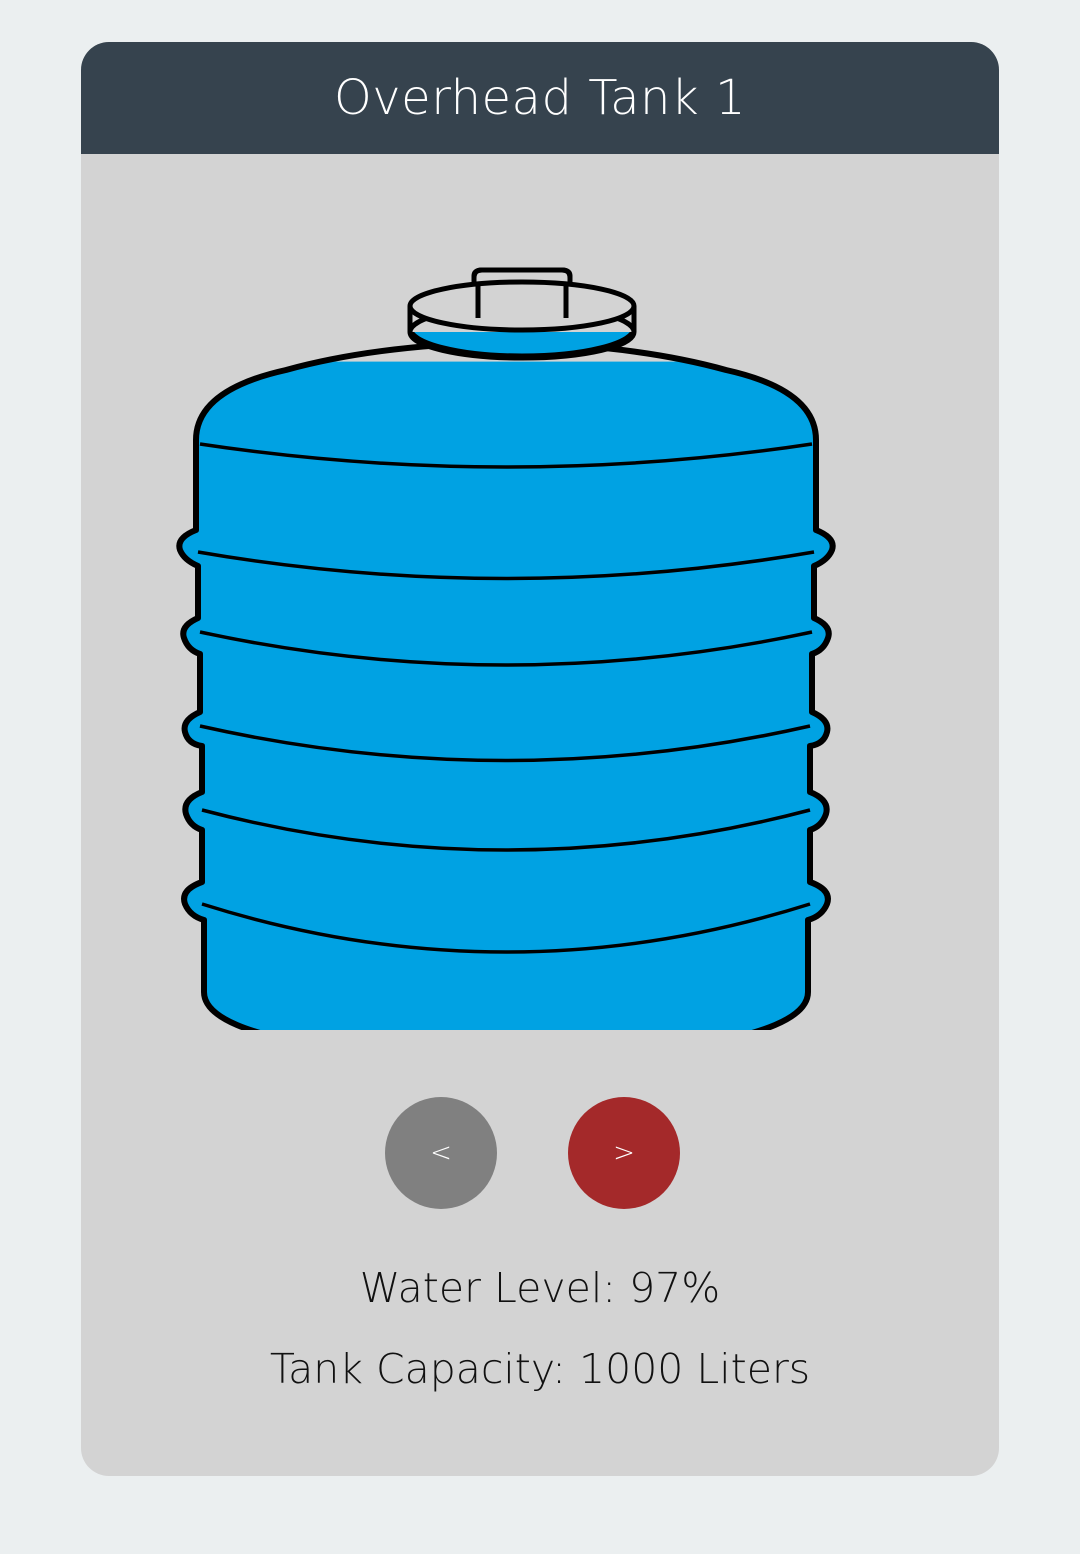 This screenshot has height=1554, width=1080. What do you see at coordinates (441, 1153) in the screenshot?
I see `previous-tank-button: <` at bounding box center [441, 1153].